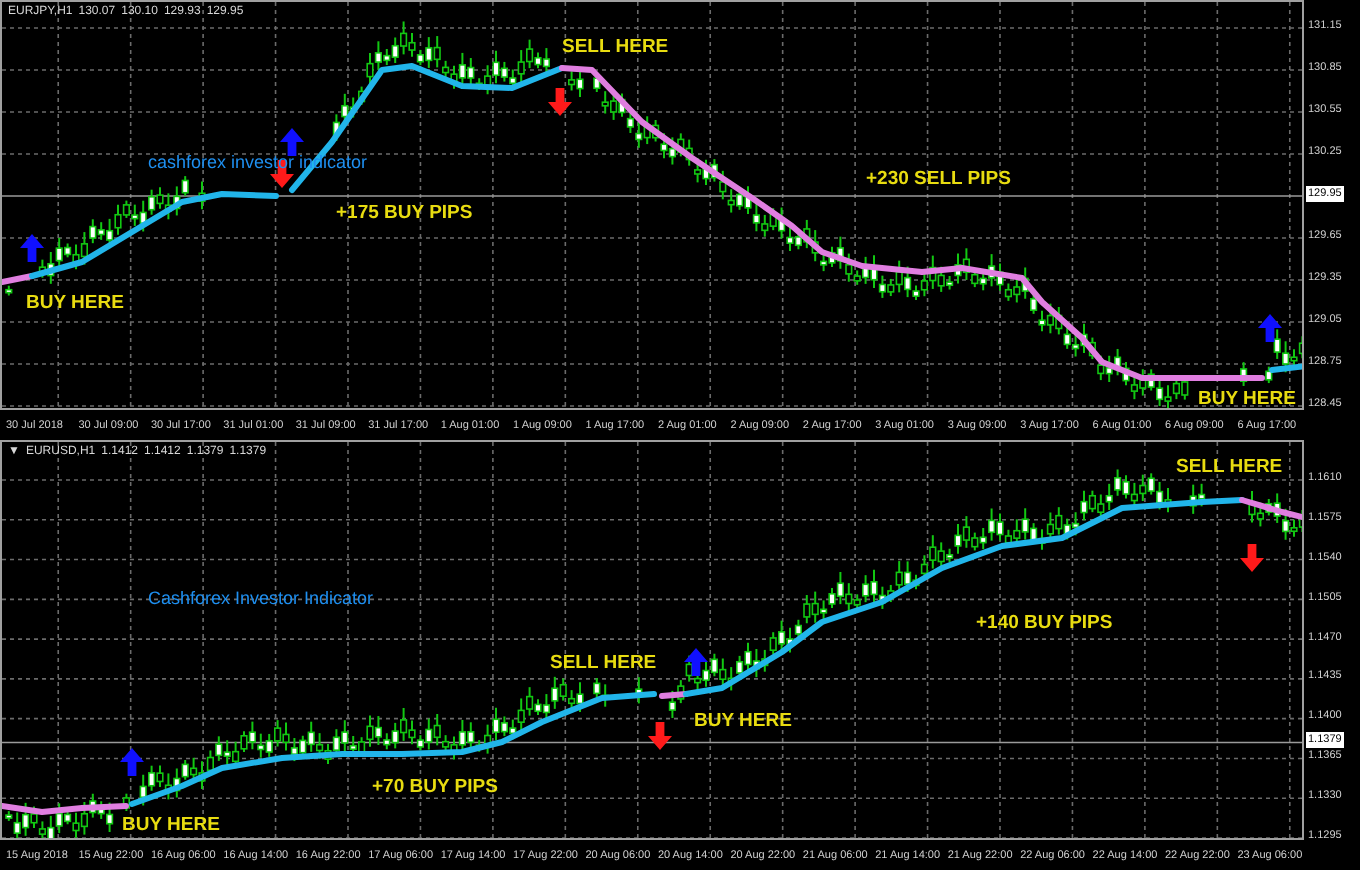 The image size is (1360, 870). Describe the element at coordinates (938, 179) in the screenshot. I see `signal-label: +230 SELL PIPS` at that location.